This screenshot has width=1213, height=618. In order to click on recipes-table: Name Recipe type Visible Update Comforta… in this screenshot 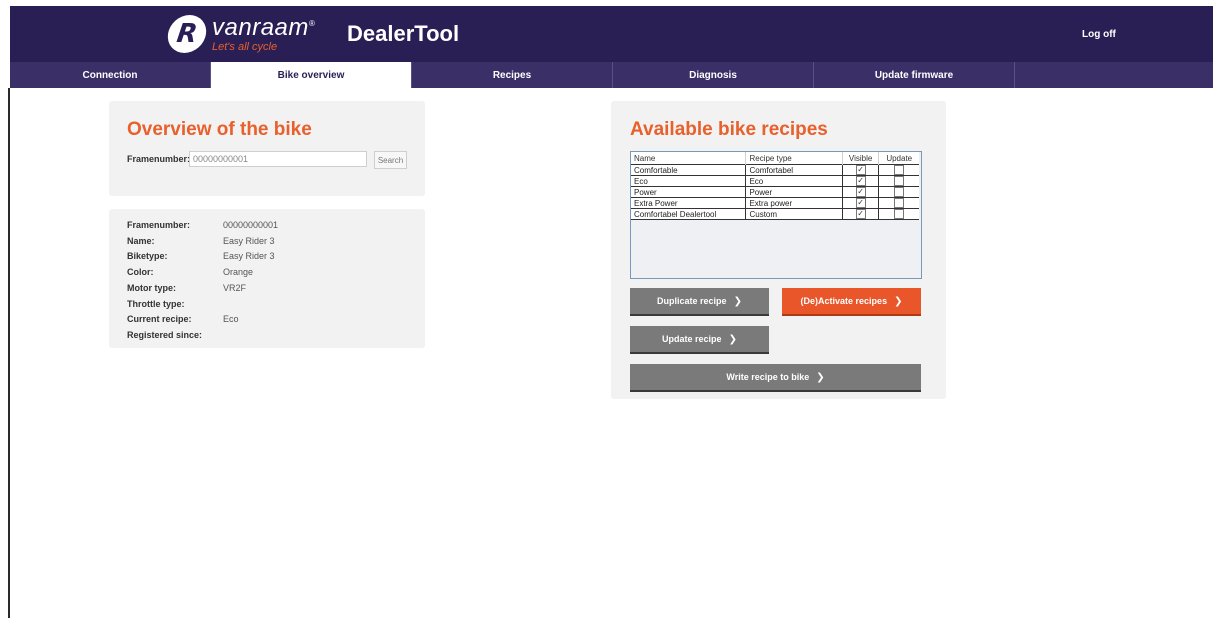, I will do `click(776, 215)`.